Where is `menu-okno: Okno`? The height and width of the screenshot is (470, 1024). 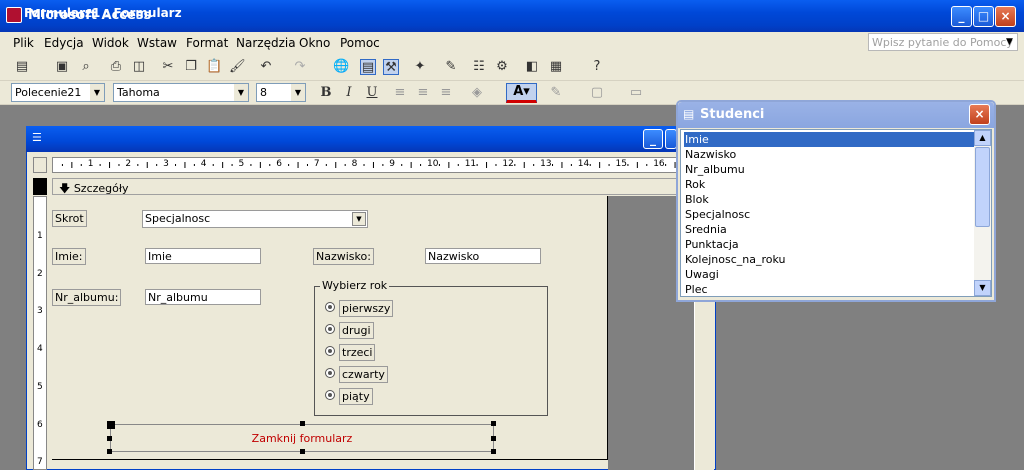 menu-okno: Okno is located at coordinates (314, 43).